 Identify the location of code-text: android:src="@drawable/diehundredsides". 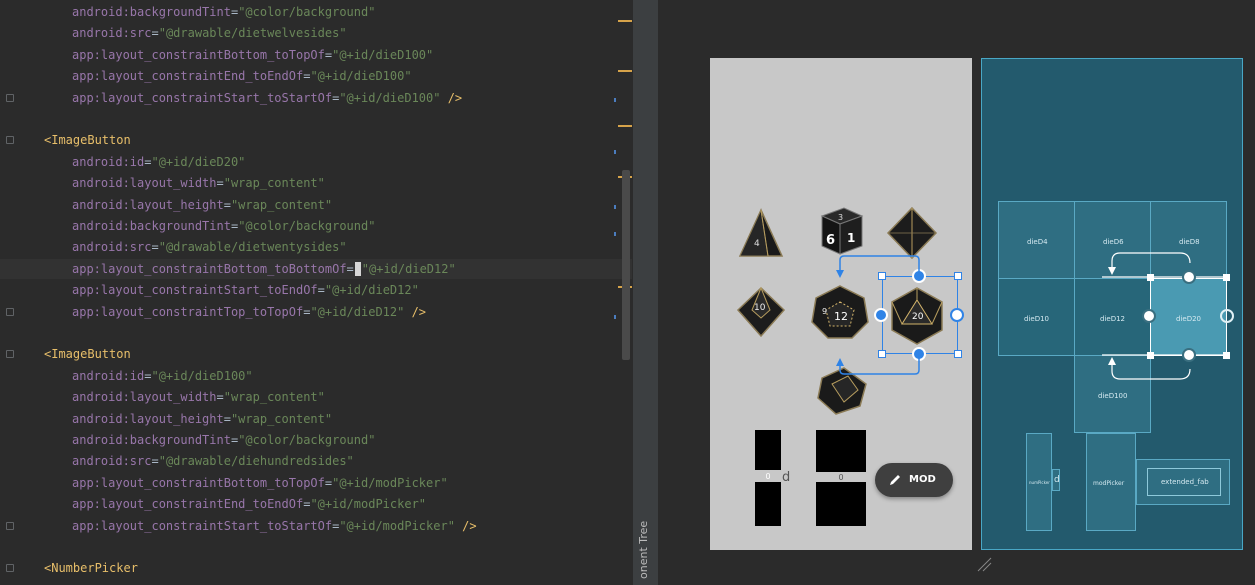
(213, 461).